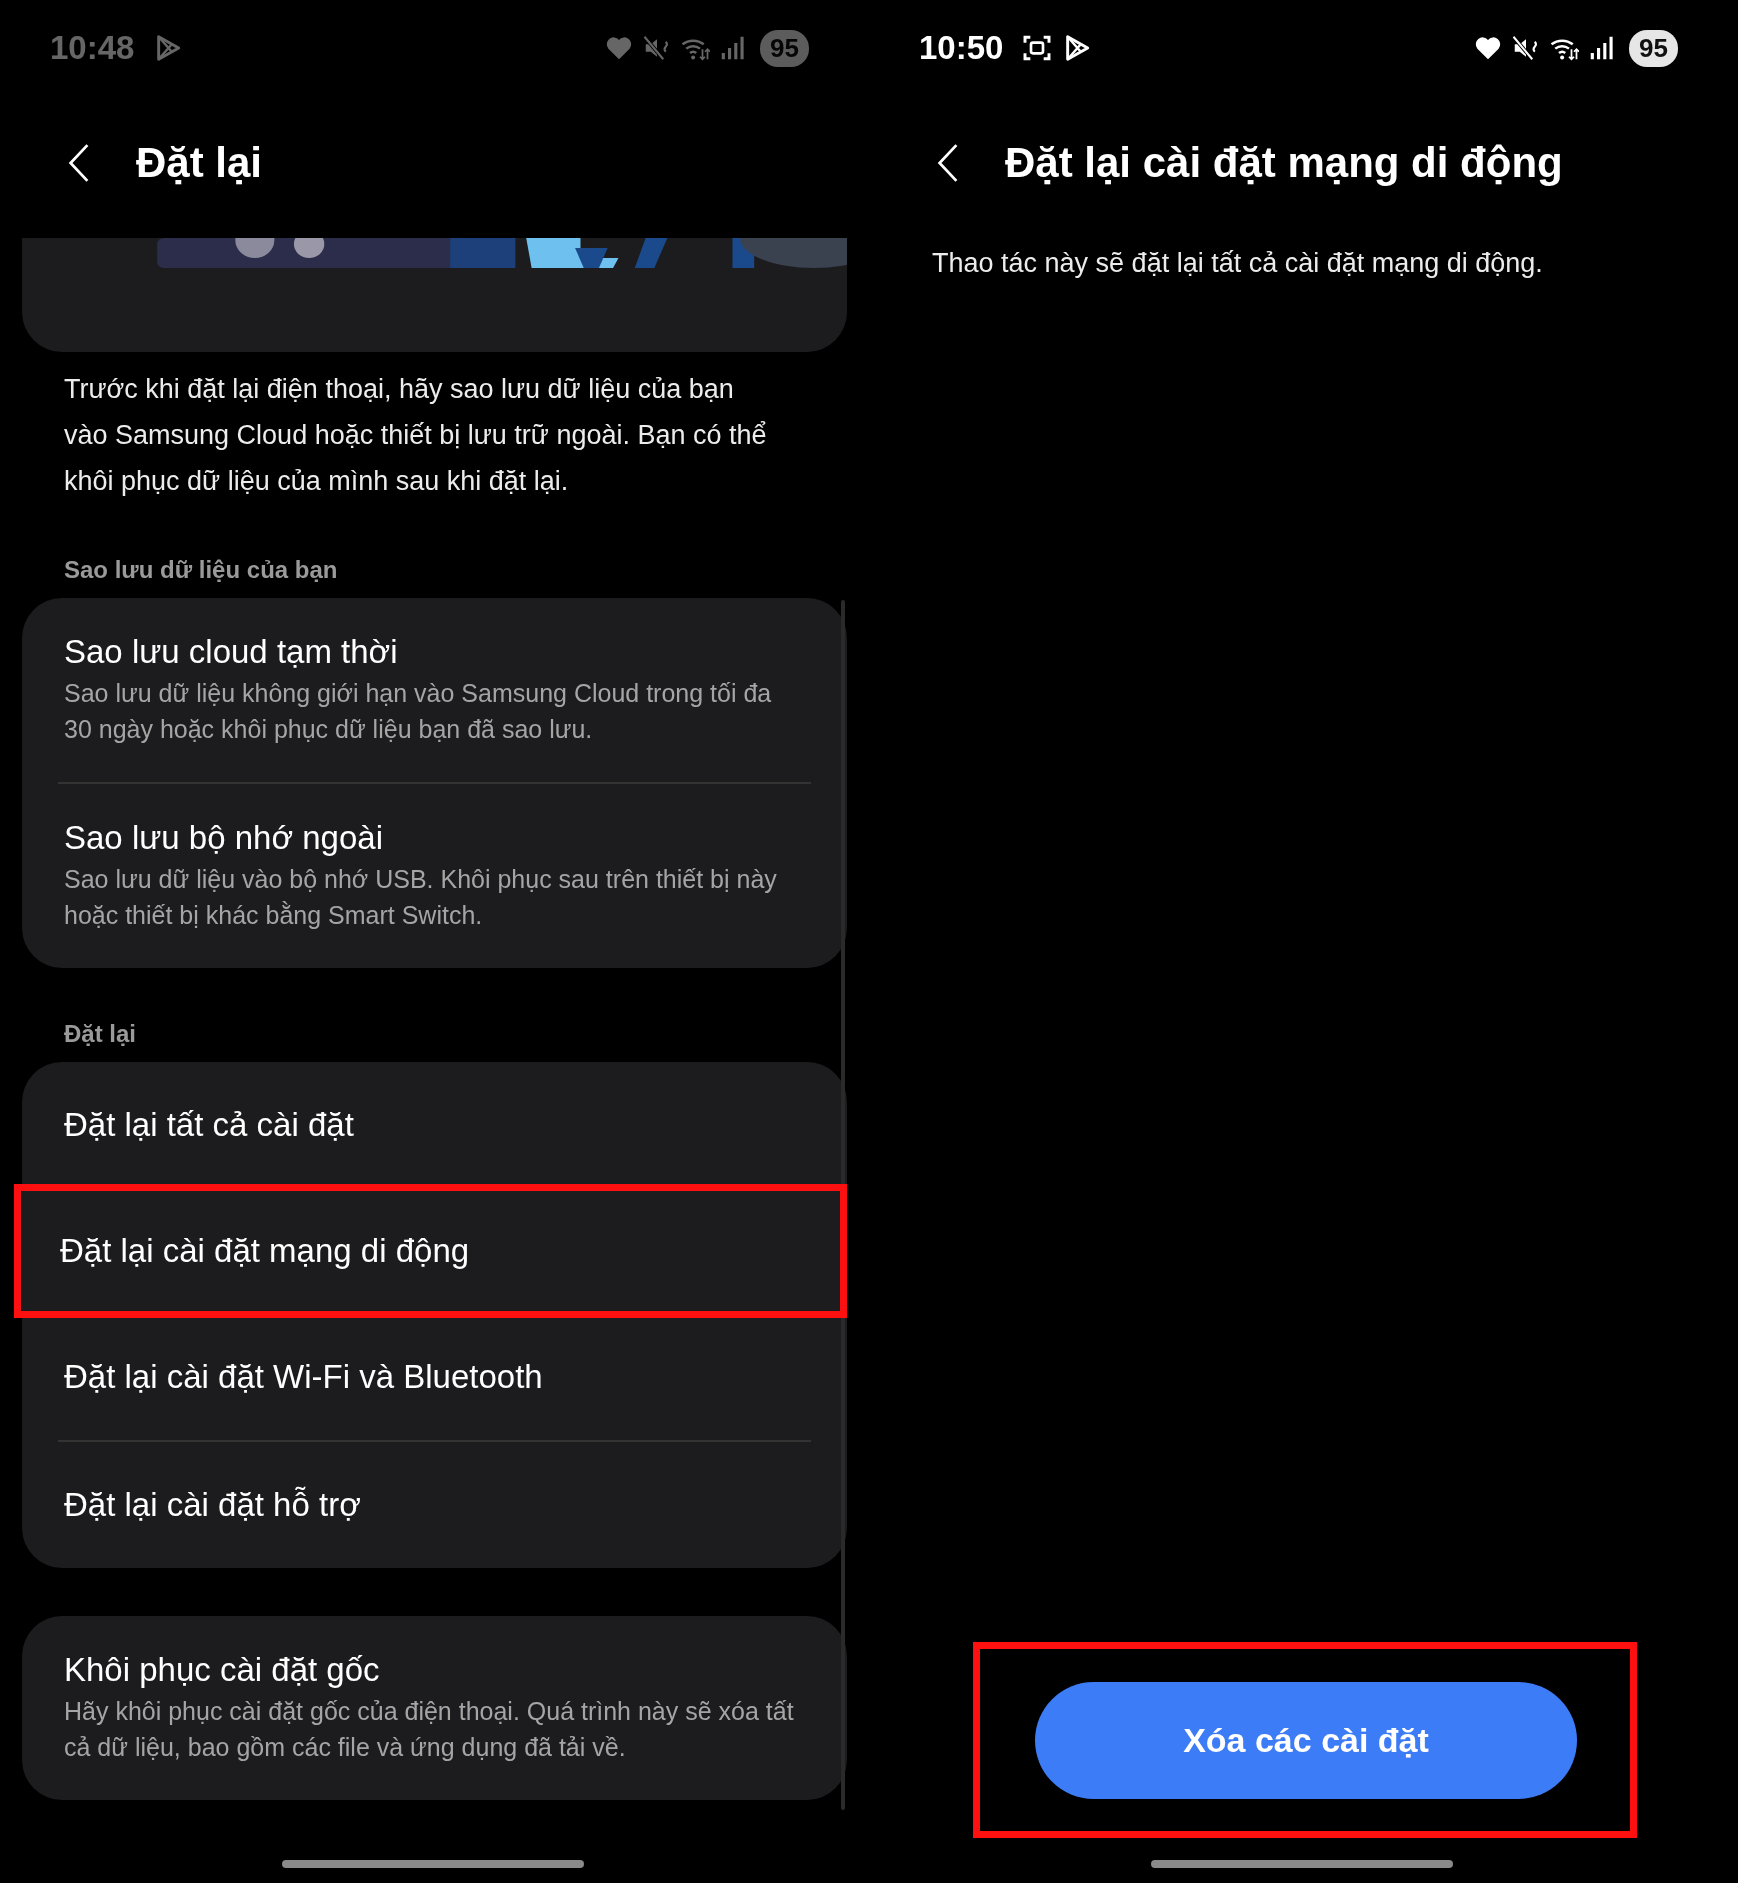 The width and height of the screenshot is (1738, 1883). What do you see at coordinates (231, 652) in the screenshot?
I see `item-title: Sao lưu cloud tạm thời` at bounding box center [231, 652].